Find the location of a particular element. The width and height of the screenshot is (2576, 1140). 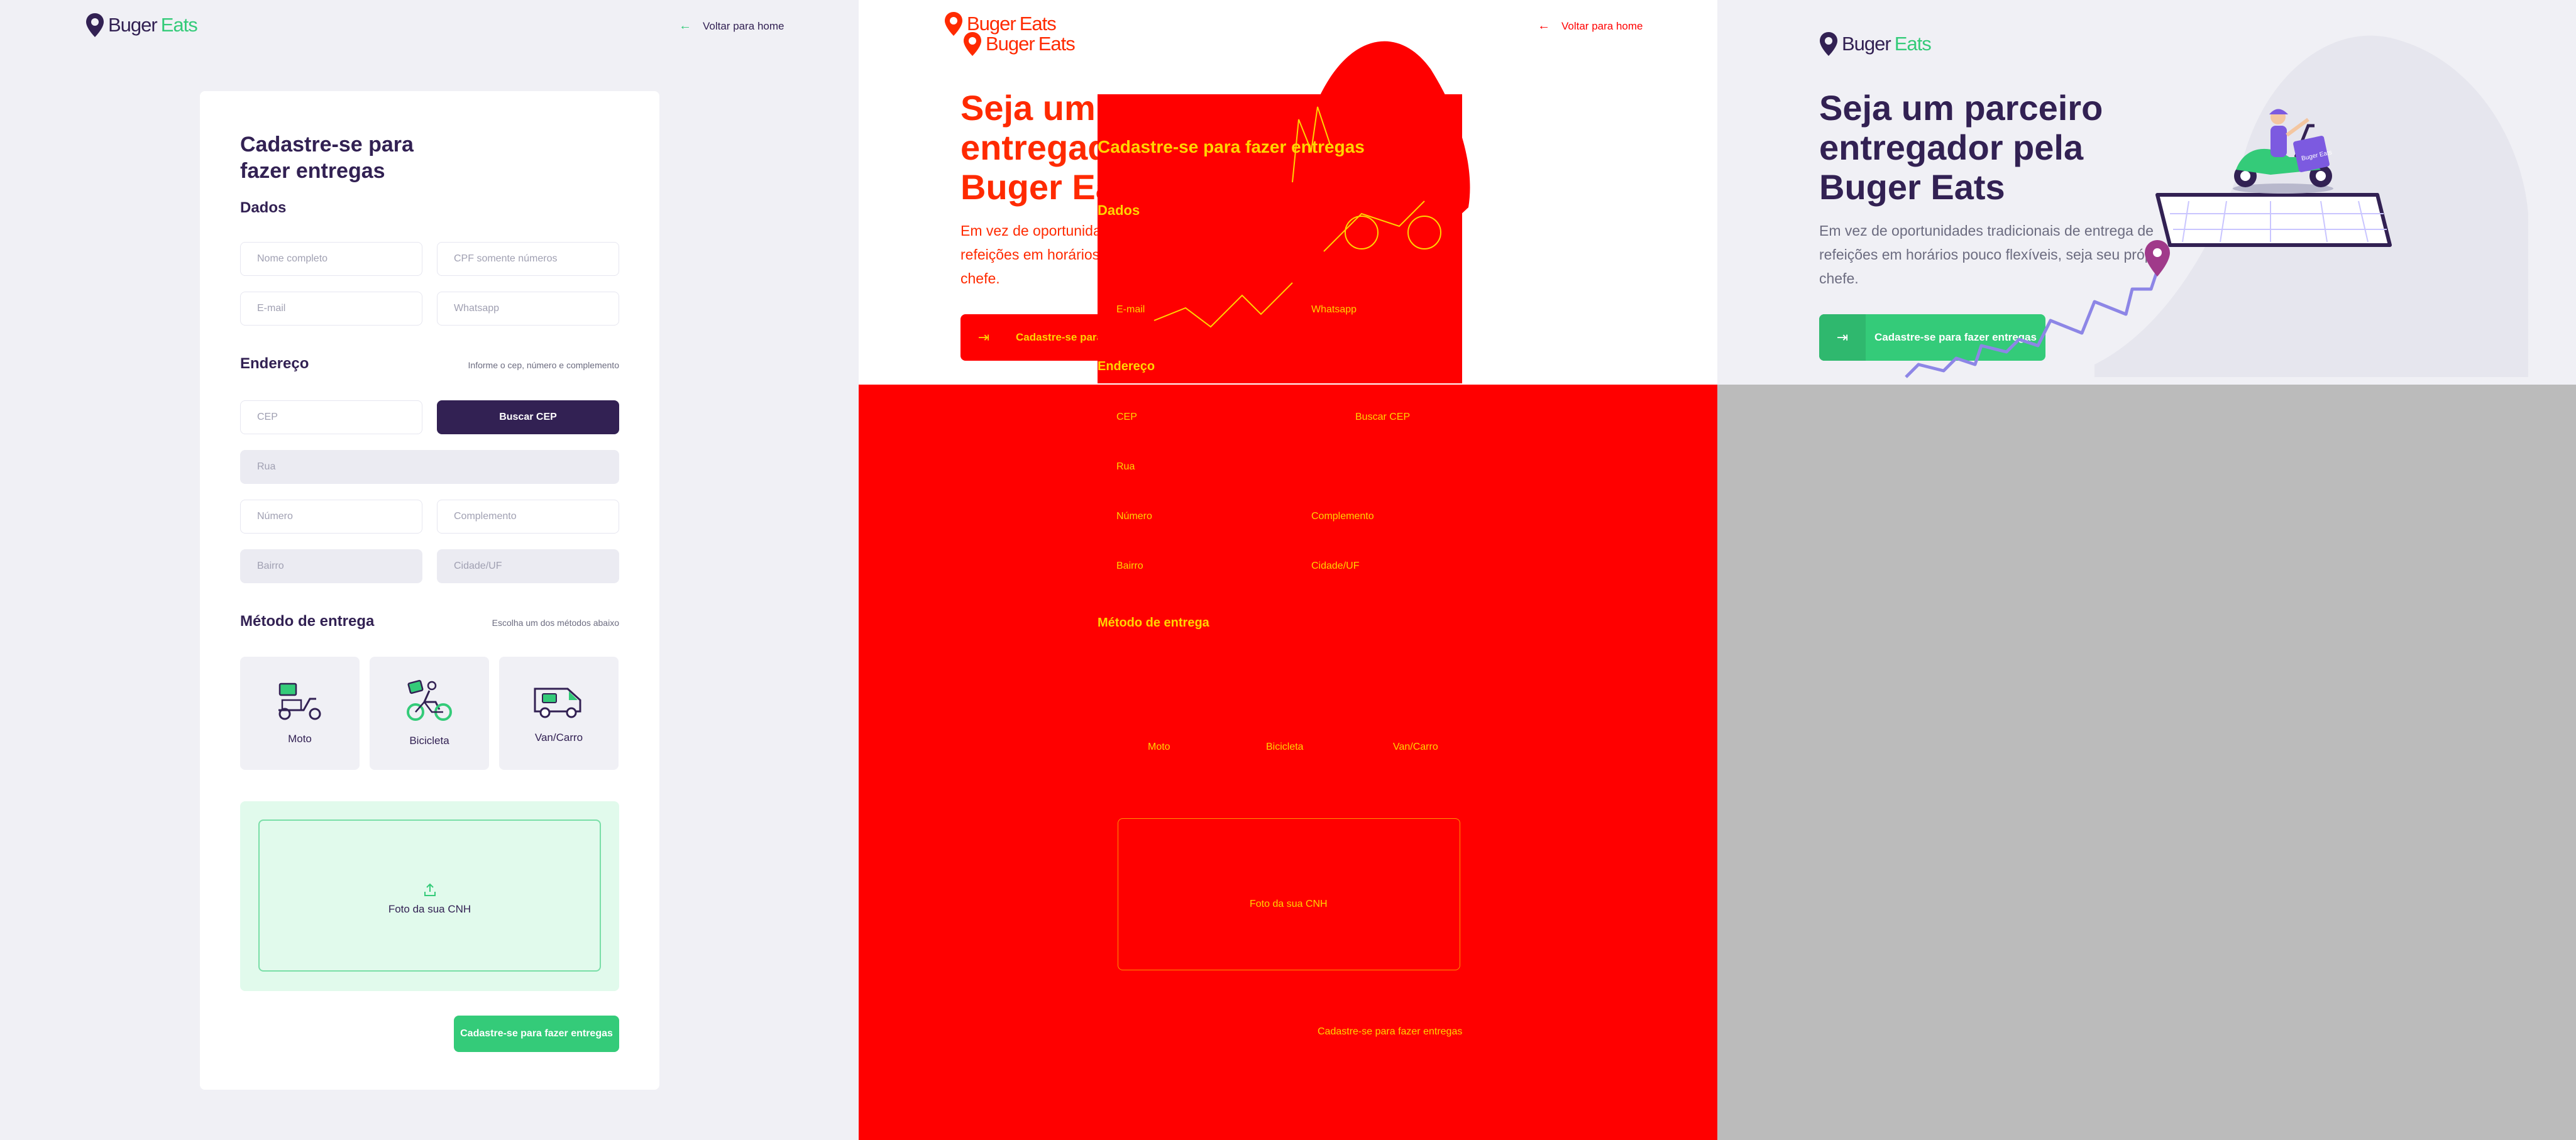

home-brand-name-part2: Eats is located at coordinates (1913, 44).